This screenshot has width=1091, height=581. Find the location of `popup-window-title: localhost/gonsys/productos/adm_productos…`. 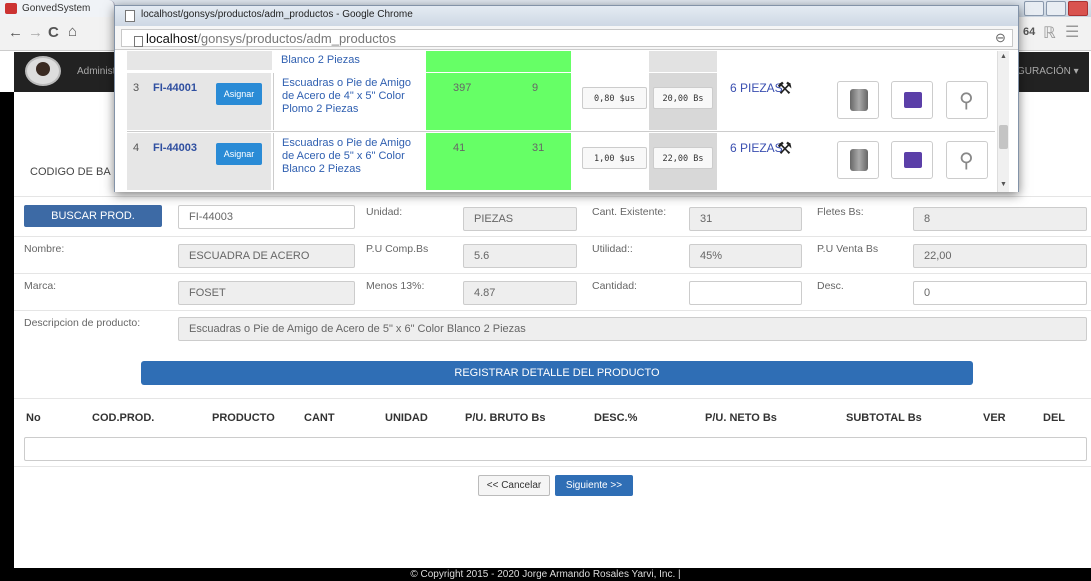

popup-window-title: localhost/gonsys/productos/adm_productos… is located at coordinates (277, 14).